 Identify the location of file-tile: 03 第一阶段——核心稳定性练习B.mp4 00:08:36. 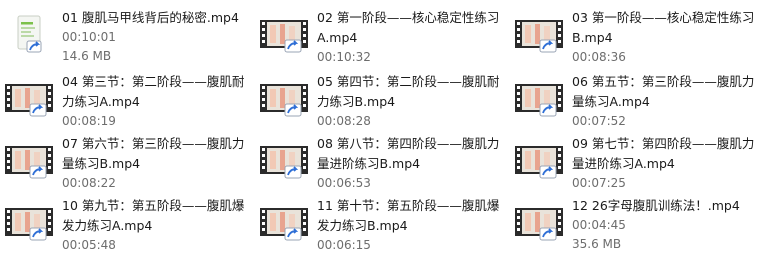
(635, 37).